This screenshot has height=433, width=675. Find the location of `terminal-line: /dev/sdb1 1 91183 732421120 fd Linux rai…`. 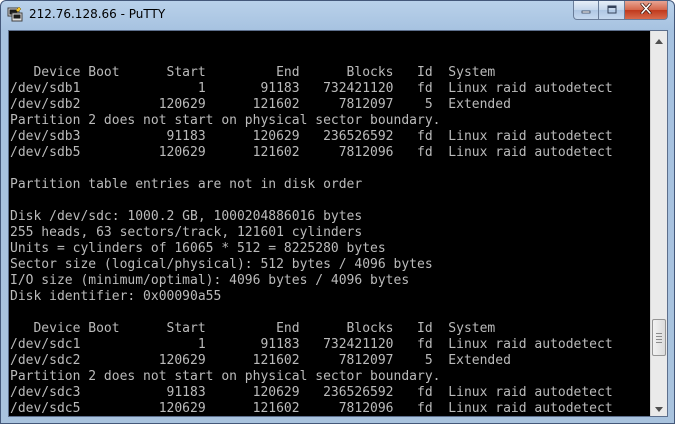

terminal-line: /dev/sdb1 1 91183 732421120 fd Linux rai… is located at coordinates (311, 88).